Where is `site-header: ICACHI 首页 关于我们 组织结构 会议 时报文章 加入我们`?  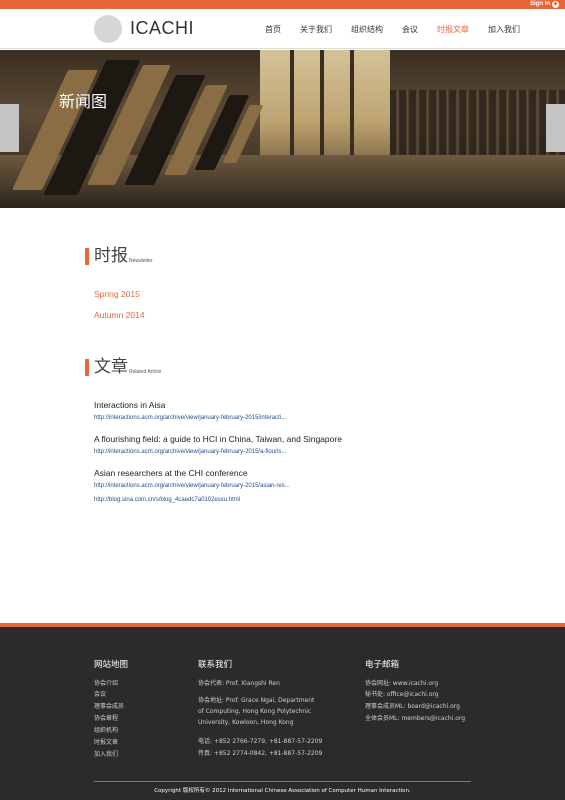 site-header: ICACHI 首页 关于我们 组织结构 会议 时报文章 加入我们 is located at coordinates (282, 29).